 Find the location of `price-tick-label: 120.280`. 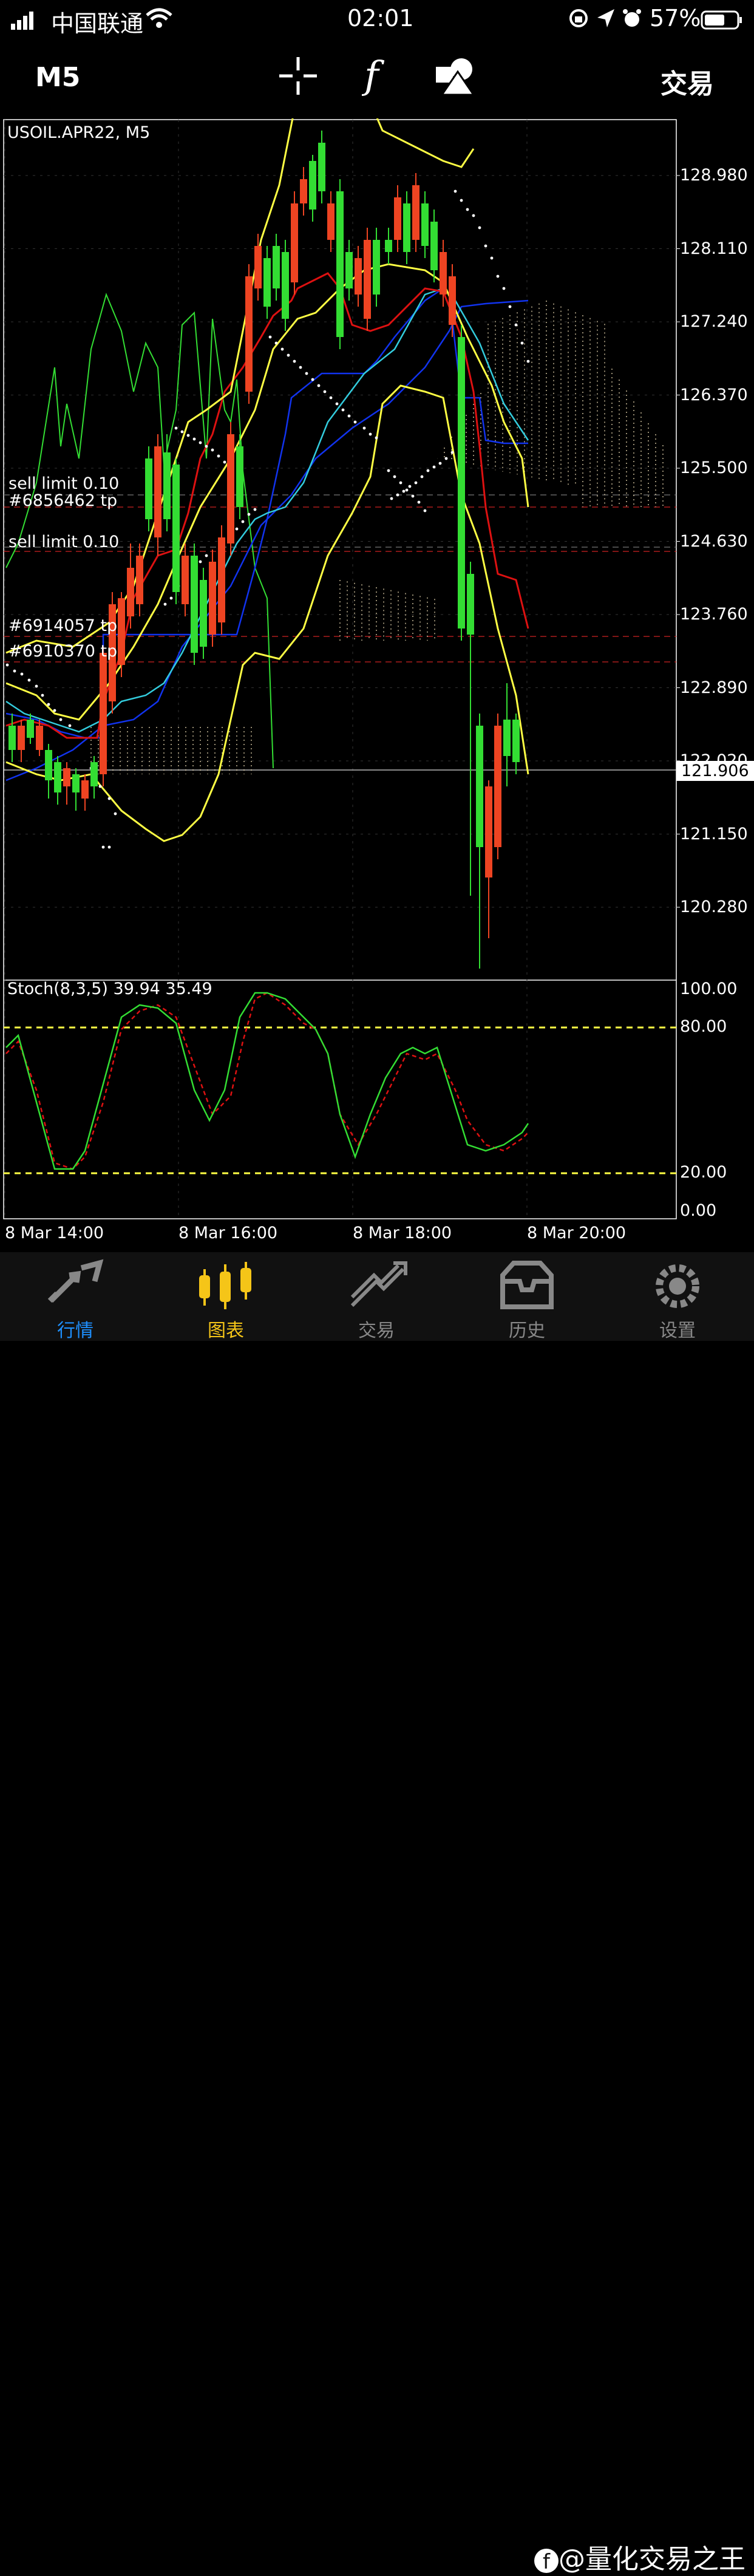

price-tick-label: 120.280 is located at coordinates (714, 907).